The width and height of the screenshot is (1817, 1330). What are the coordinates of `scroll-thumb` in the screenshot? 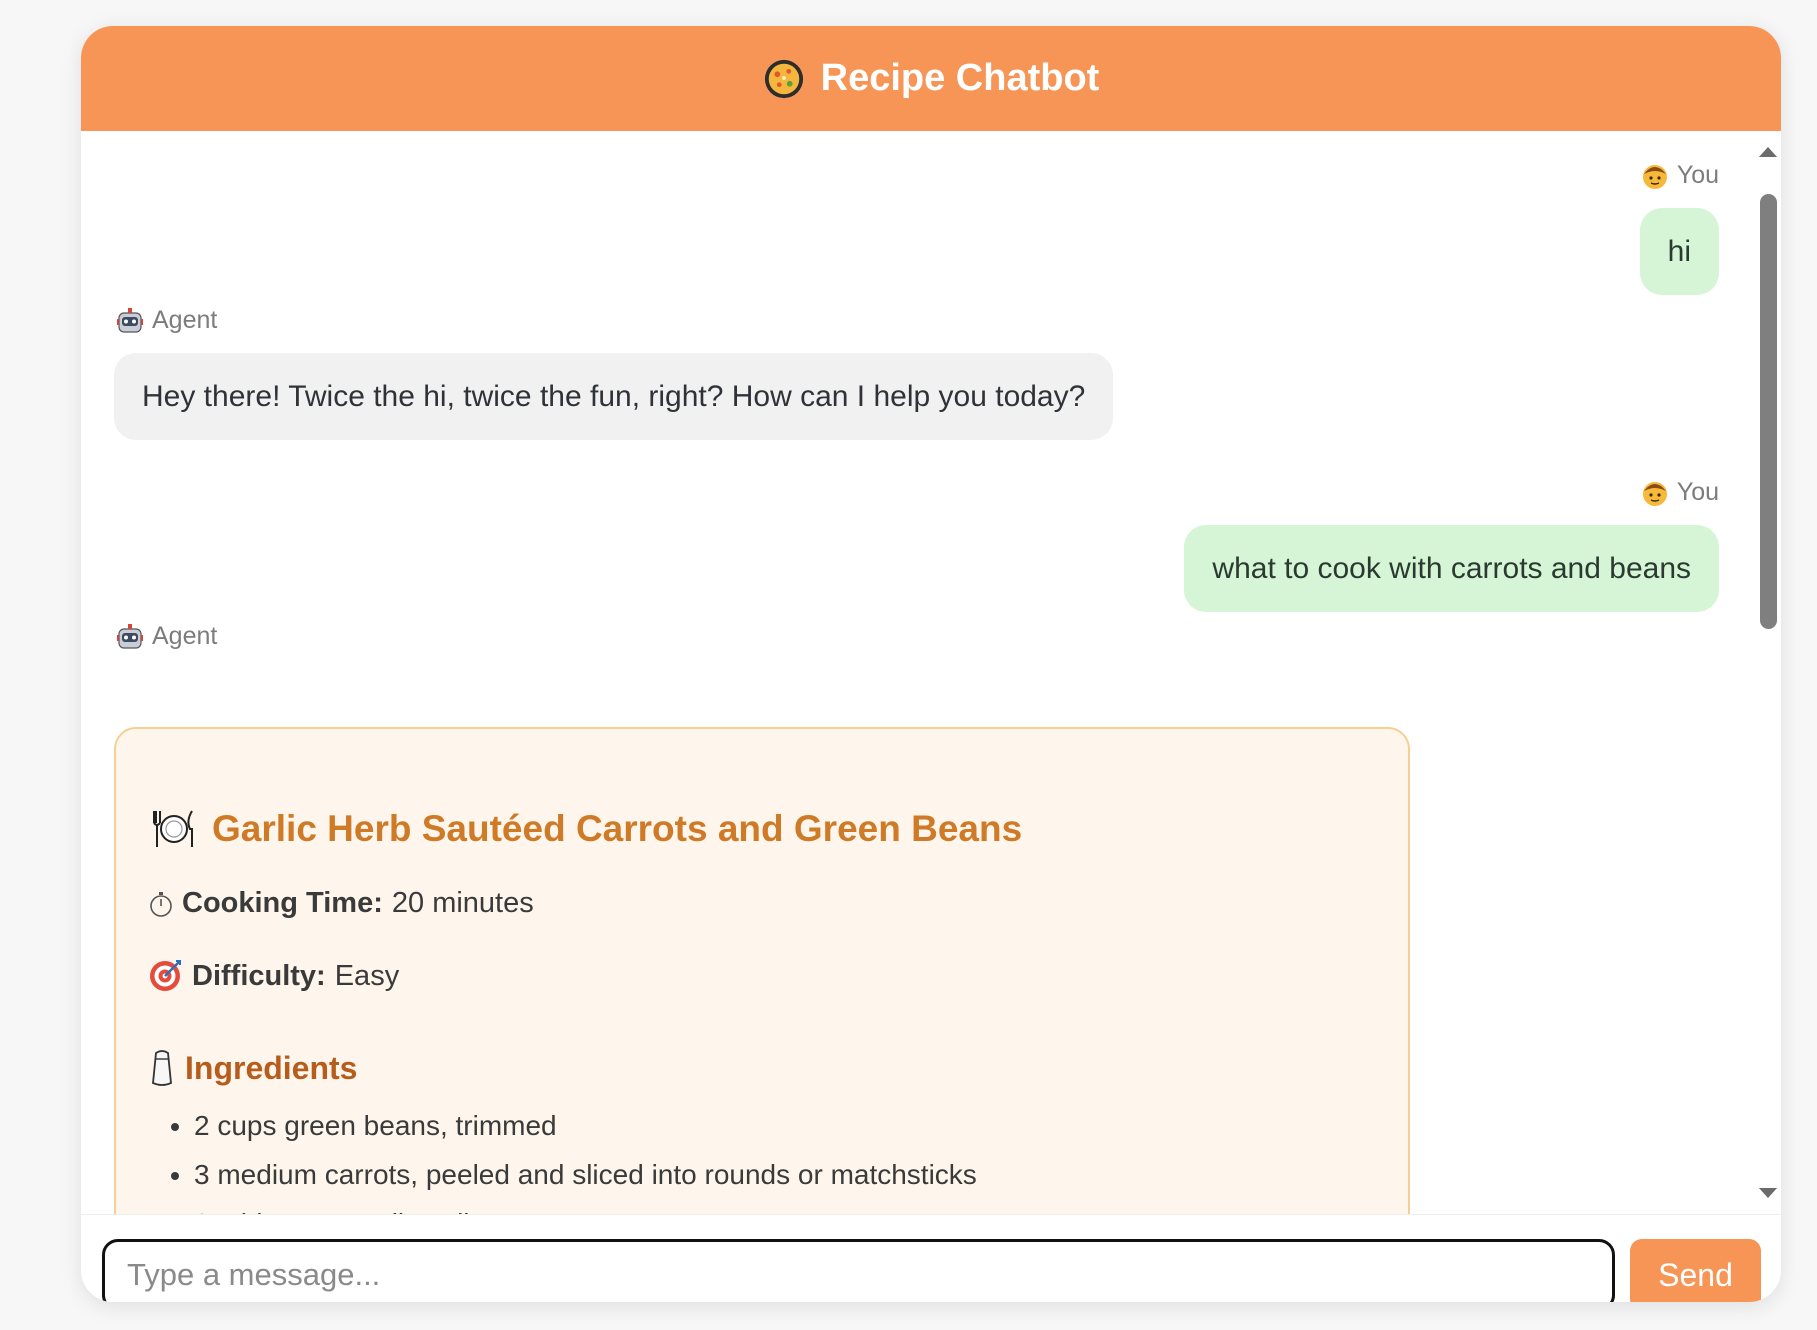 It's located at (1768, 411).